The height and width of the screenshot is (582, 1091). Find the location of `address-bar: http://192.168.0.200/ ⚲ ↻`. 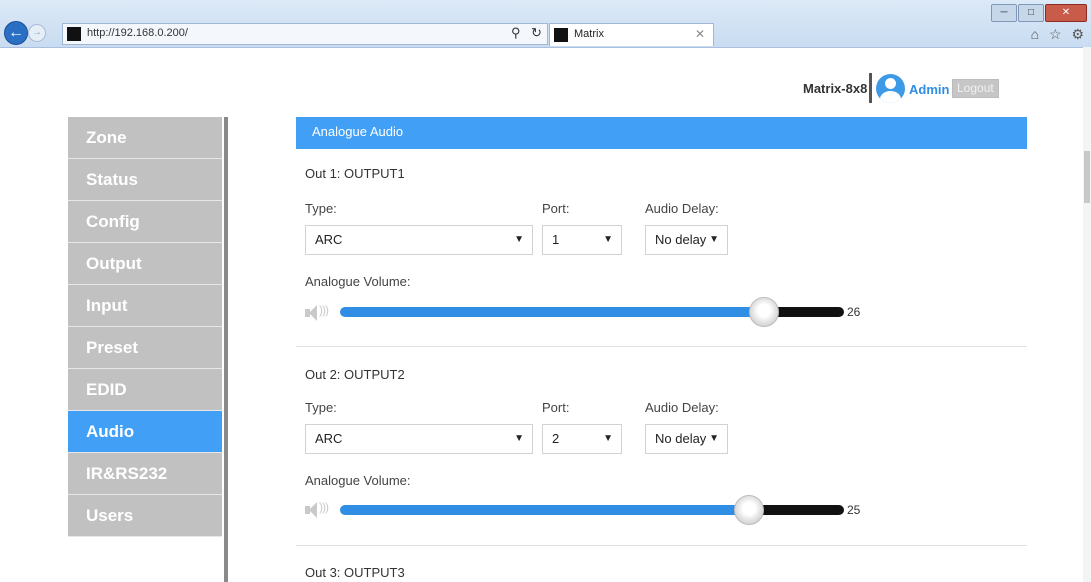

address-bar: http://192.168.0.200/ ⚲ ↻ is located at coordinates (305, 34).